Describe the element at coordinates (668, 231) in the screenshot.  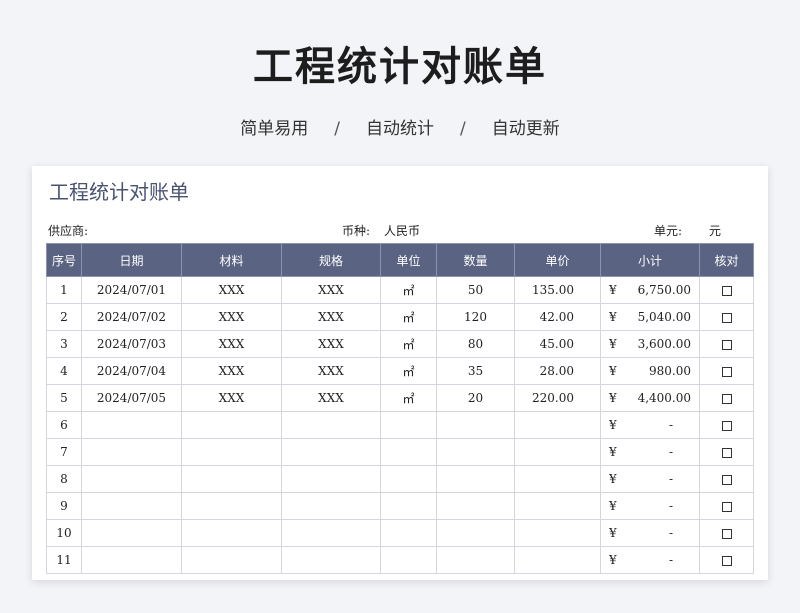
I see `unit-label: 单元:` at that location.